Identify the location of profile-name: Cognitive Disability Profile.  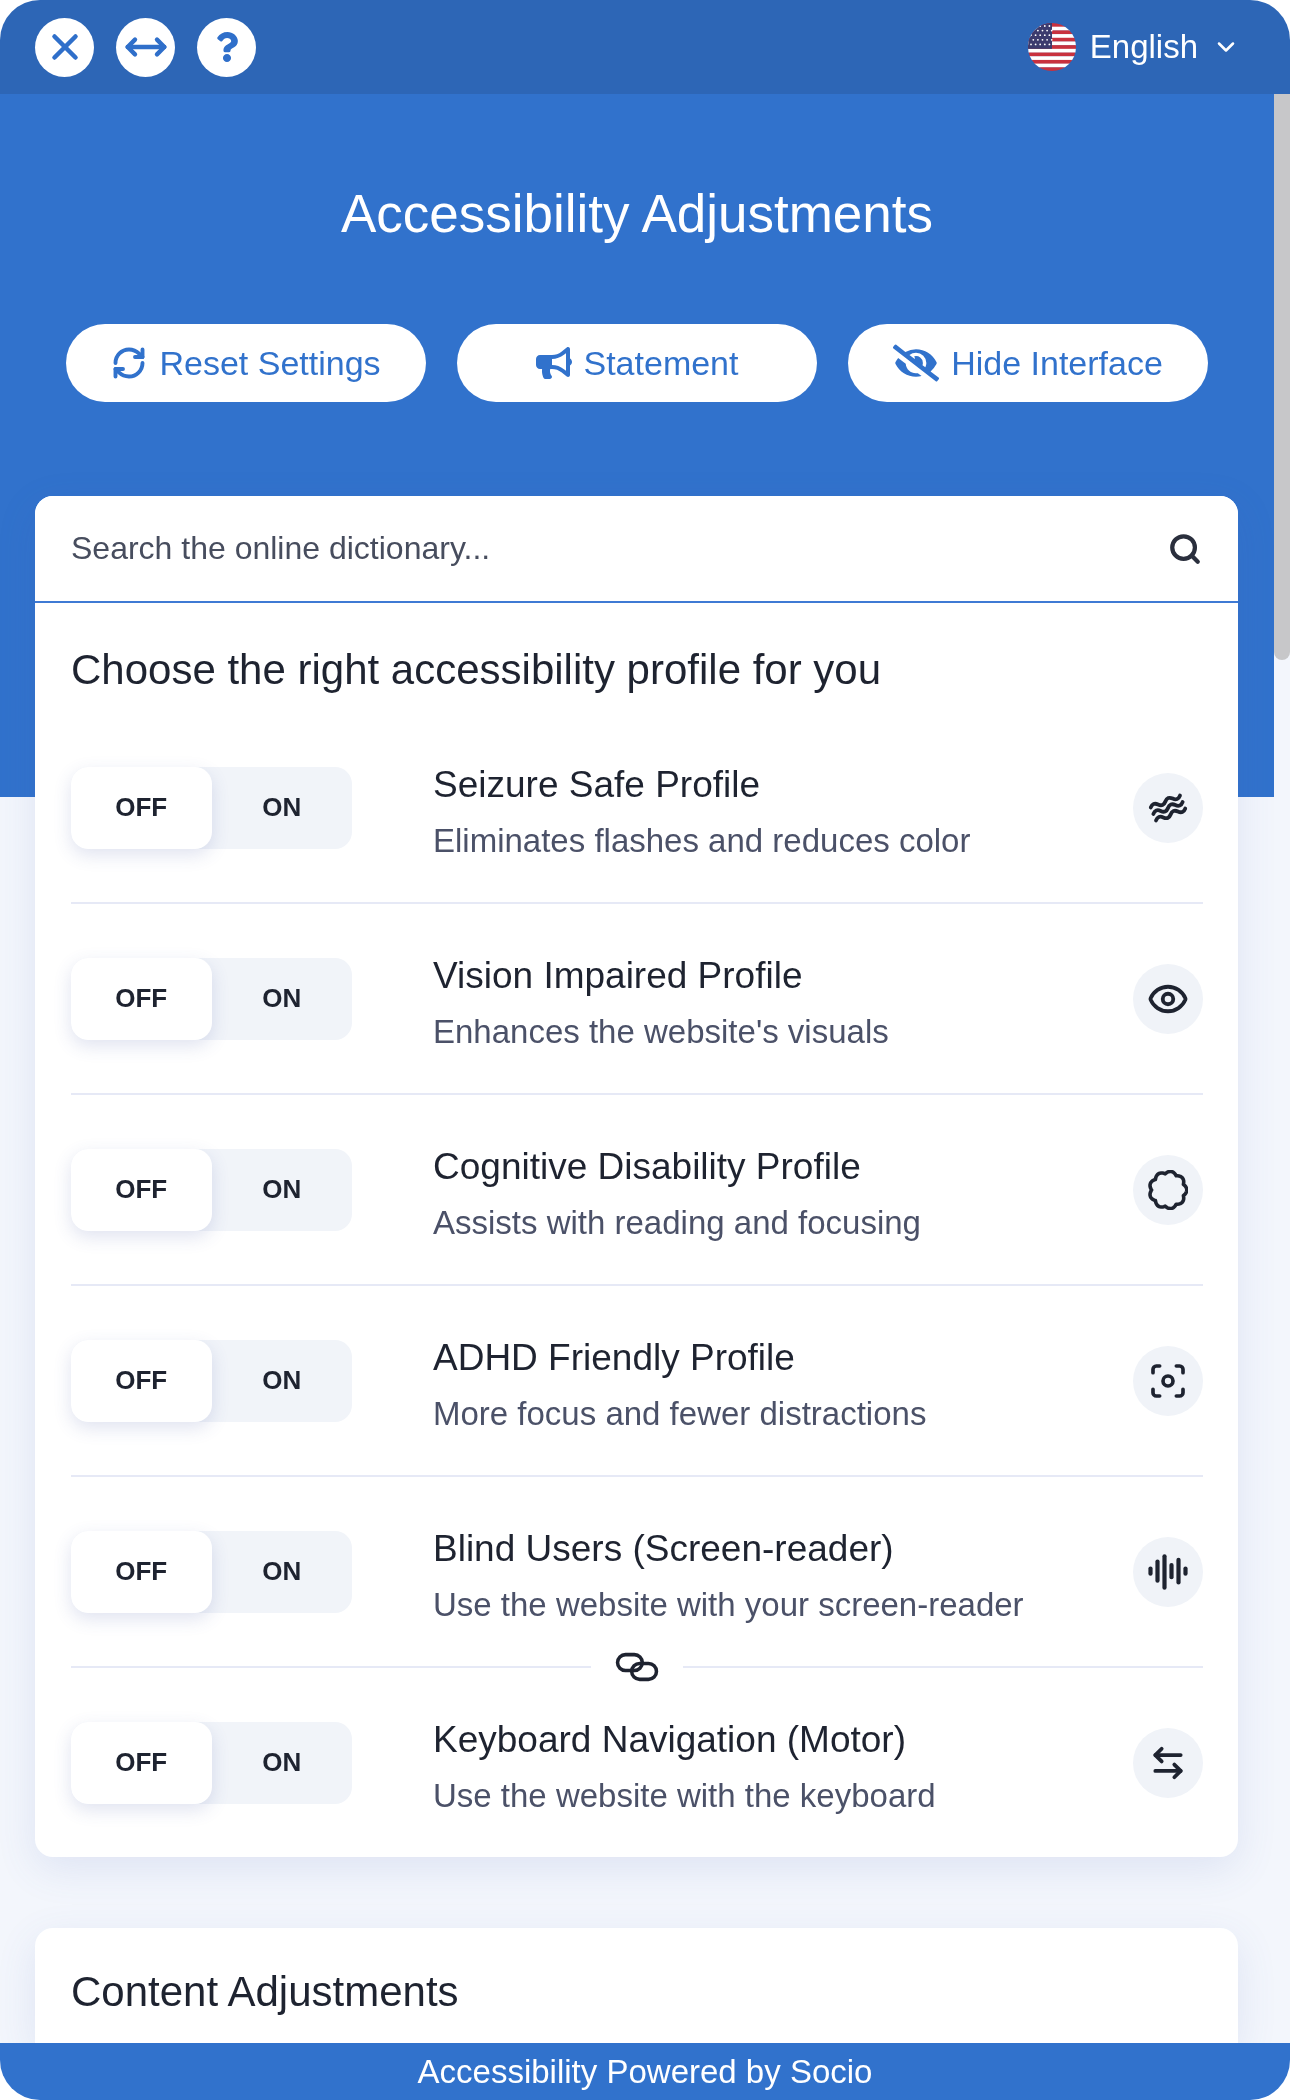
(647, 1166).